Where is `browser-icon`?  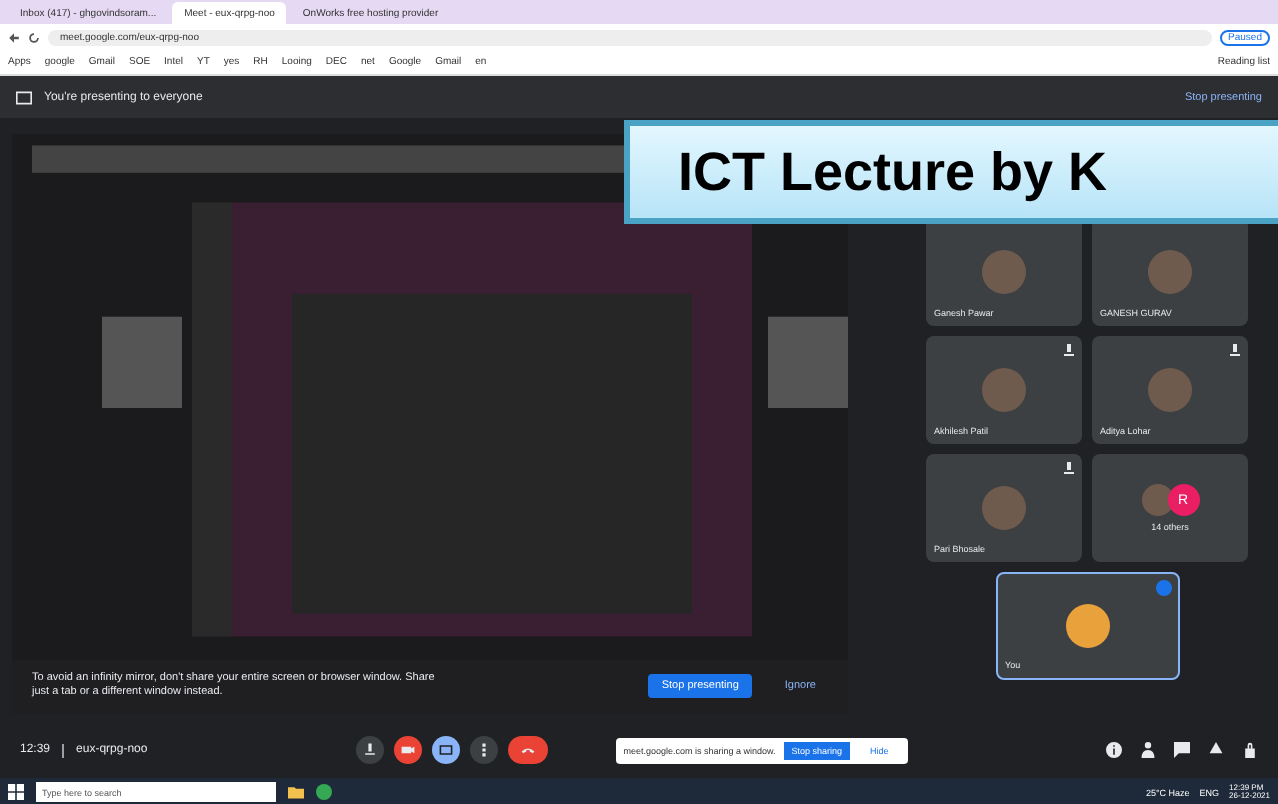 browser-icon is located at coordinates (324, 792).